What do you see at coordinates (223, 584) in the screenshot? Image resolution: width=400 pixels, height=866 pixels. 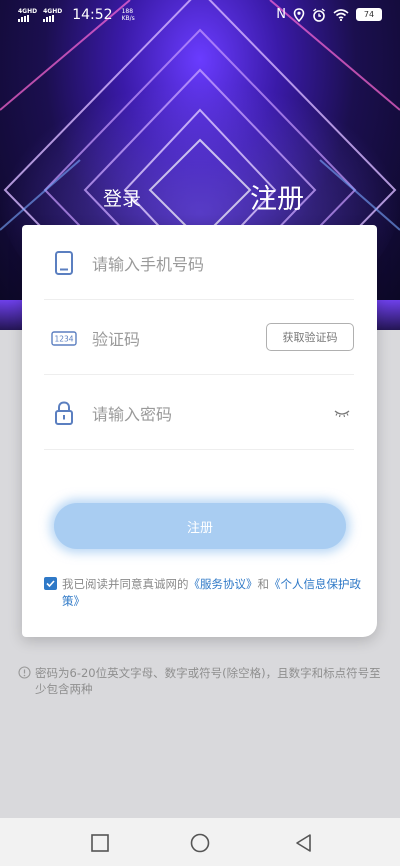 I see `service-agreement-link: 《服务协议》` at bounding box center [223, 584].